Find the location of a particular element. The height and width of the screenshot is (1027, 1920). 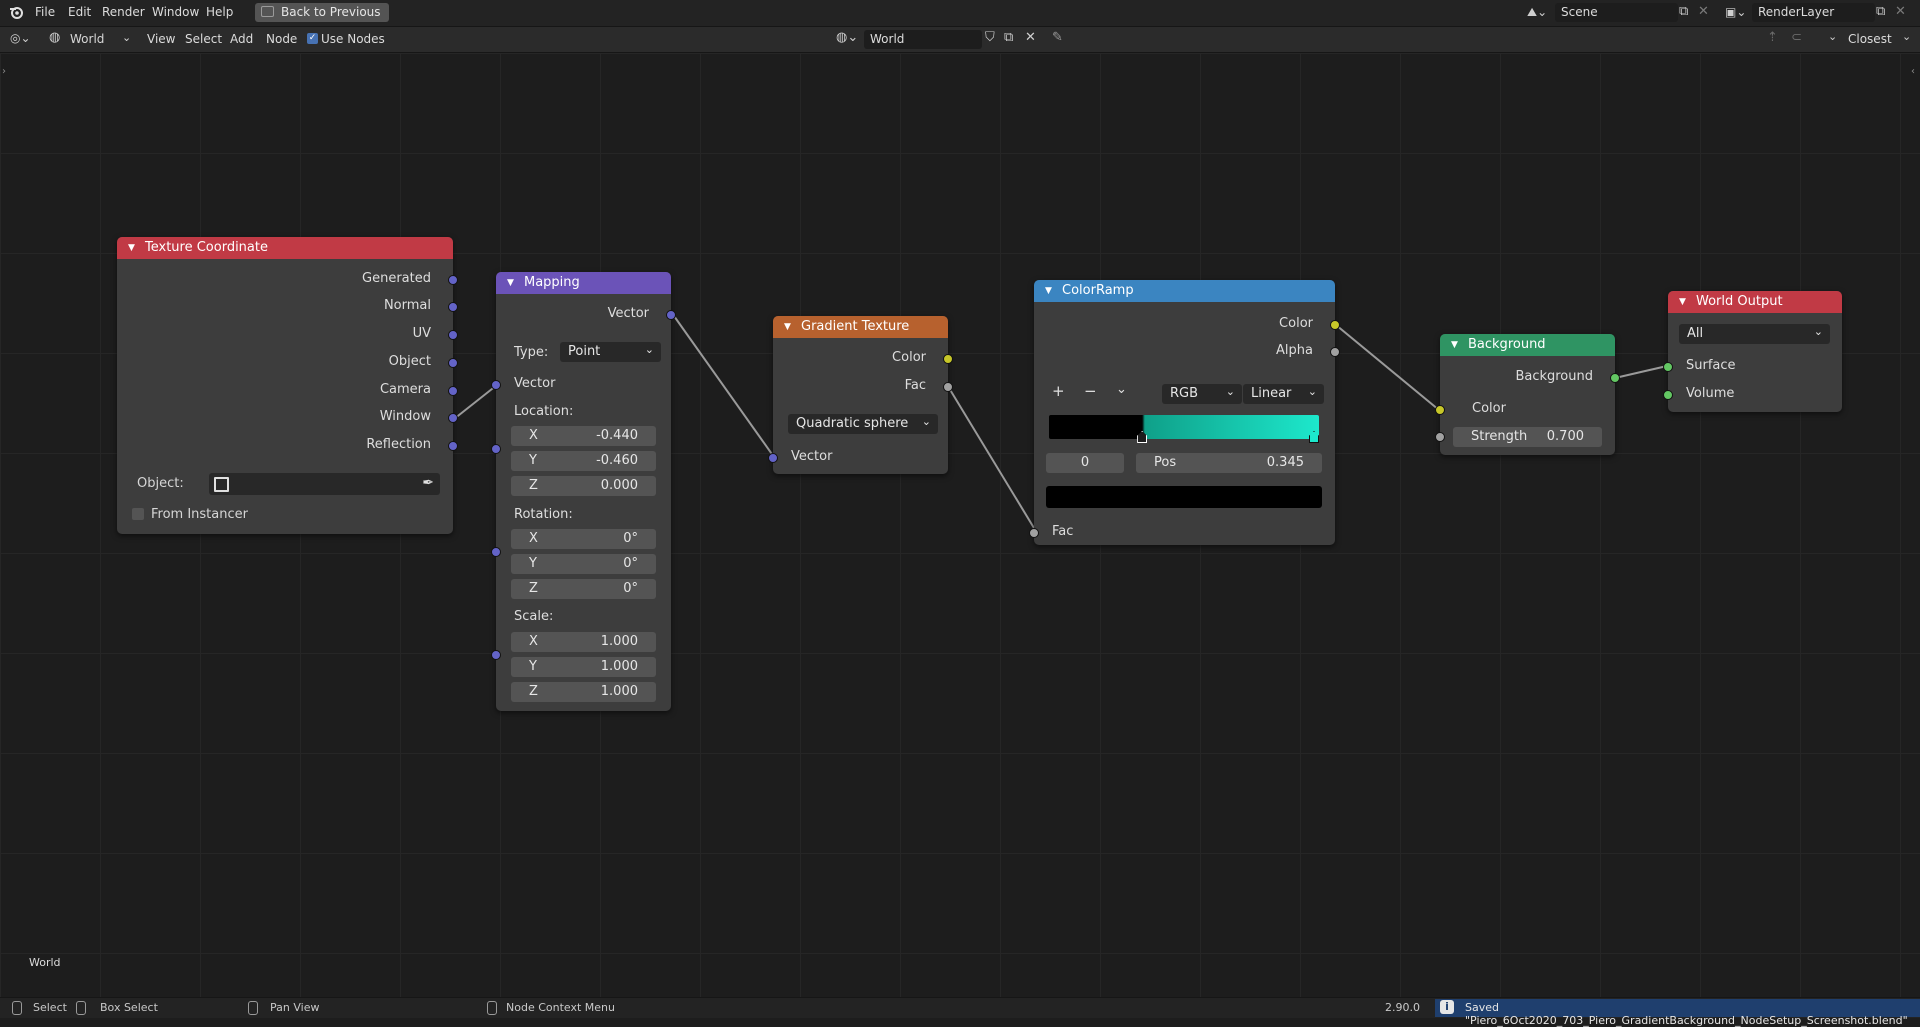

close-render-layer-icon: ✕ is located at coordinates (1900, 11).